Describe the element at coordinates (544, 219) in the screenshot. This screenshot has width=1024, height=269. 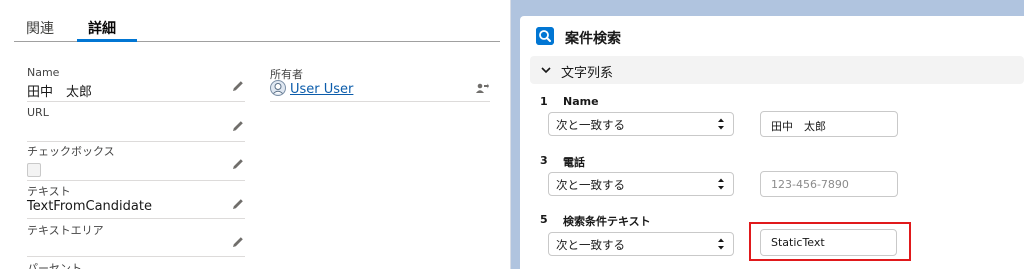
I see `criterion-number: 5` at that location.